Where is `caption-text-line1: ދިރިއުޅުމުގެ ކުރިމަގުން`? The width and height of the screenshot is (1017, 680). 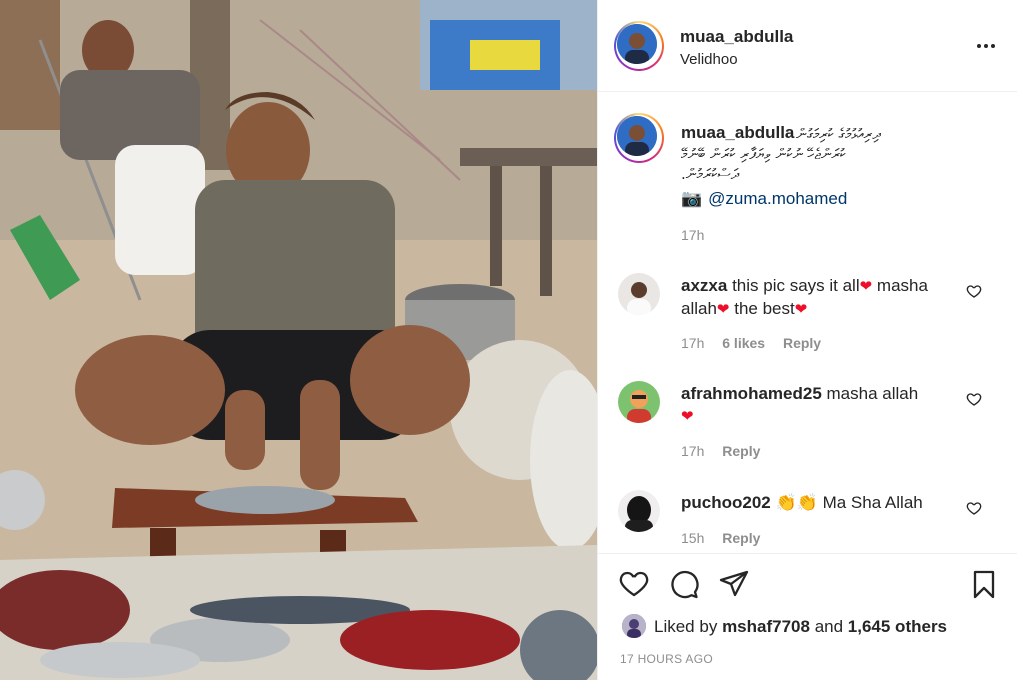
caption-text-line1: ދިރިއުޅުމުގެ ކުރިމަގުން is located at coordinates (838, 134).